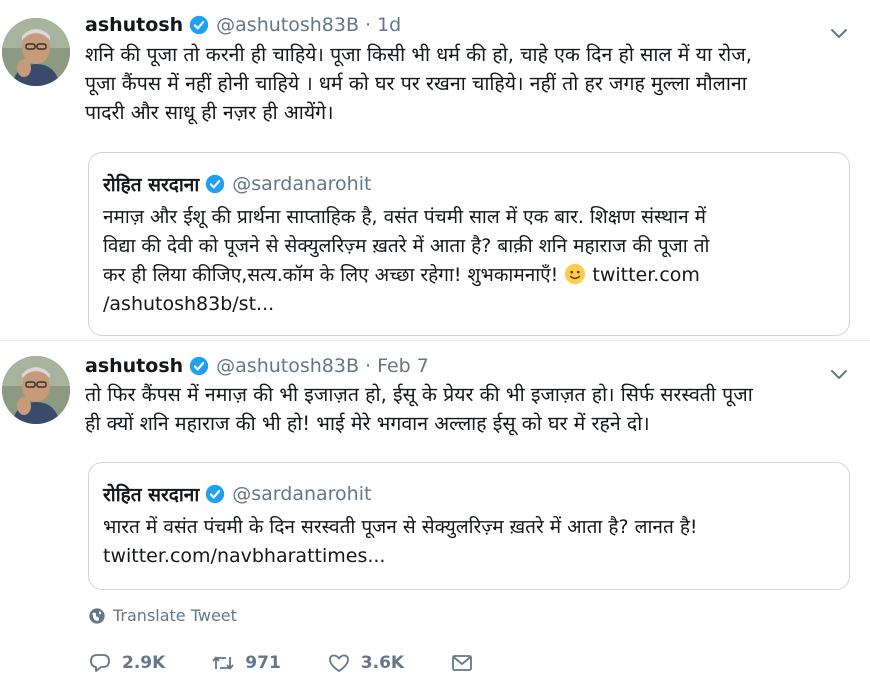 This screenshot has width=870, height=674. Describe the element at coordinates (839, 34) in the screenshot. I see `chevron-down-icon` at that location.